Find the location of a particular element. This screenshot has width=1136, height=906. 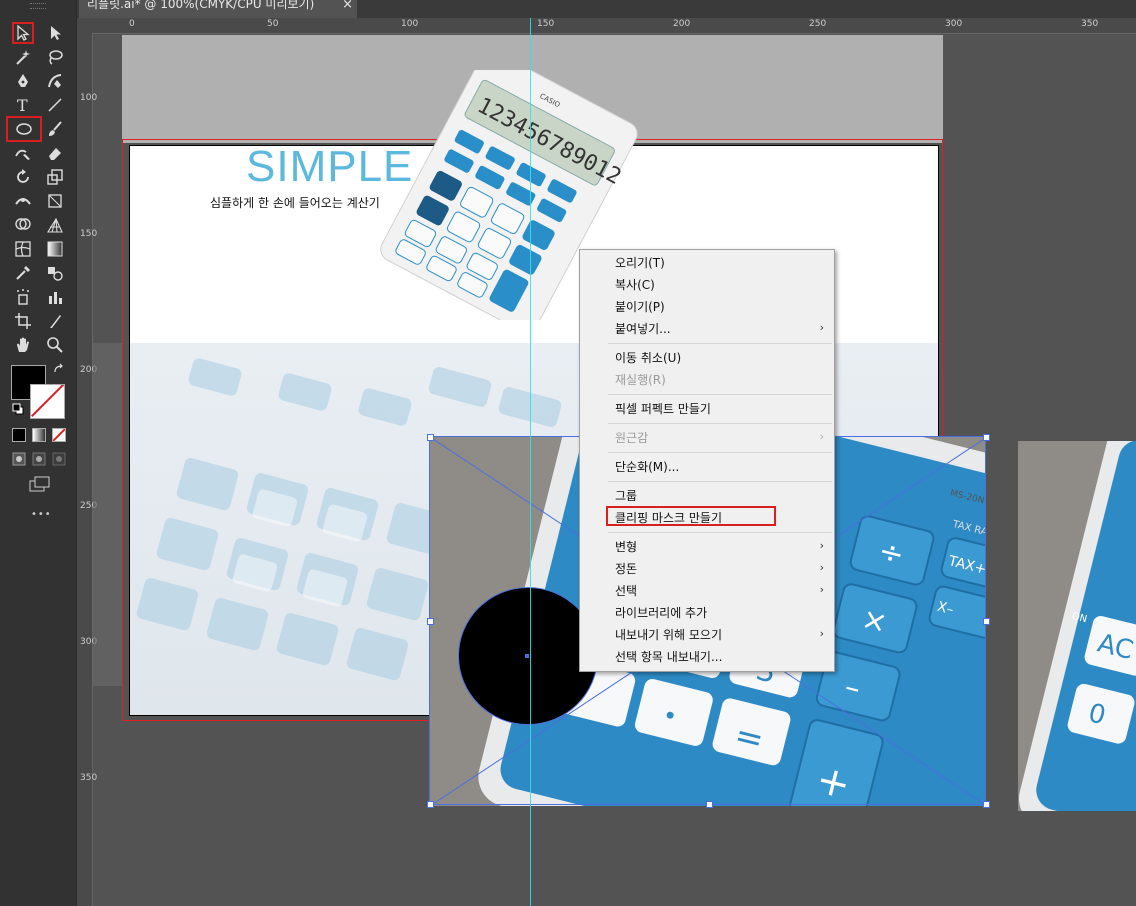

eyedropper-tool-icon is located at coordinates (23, 273).